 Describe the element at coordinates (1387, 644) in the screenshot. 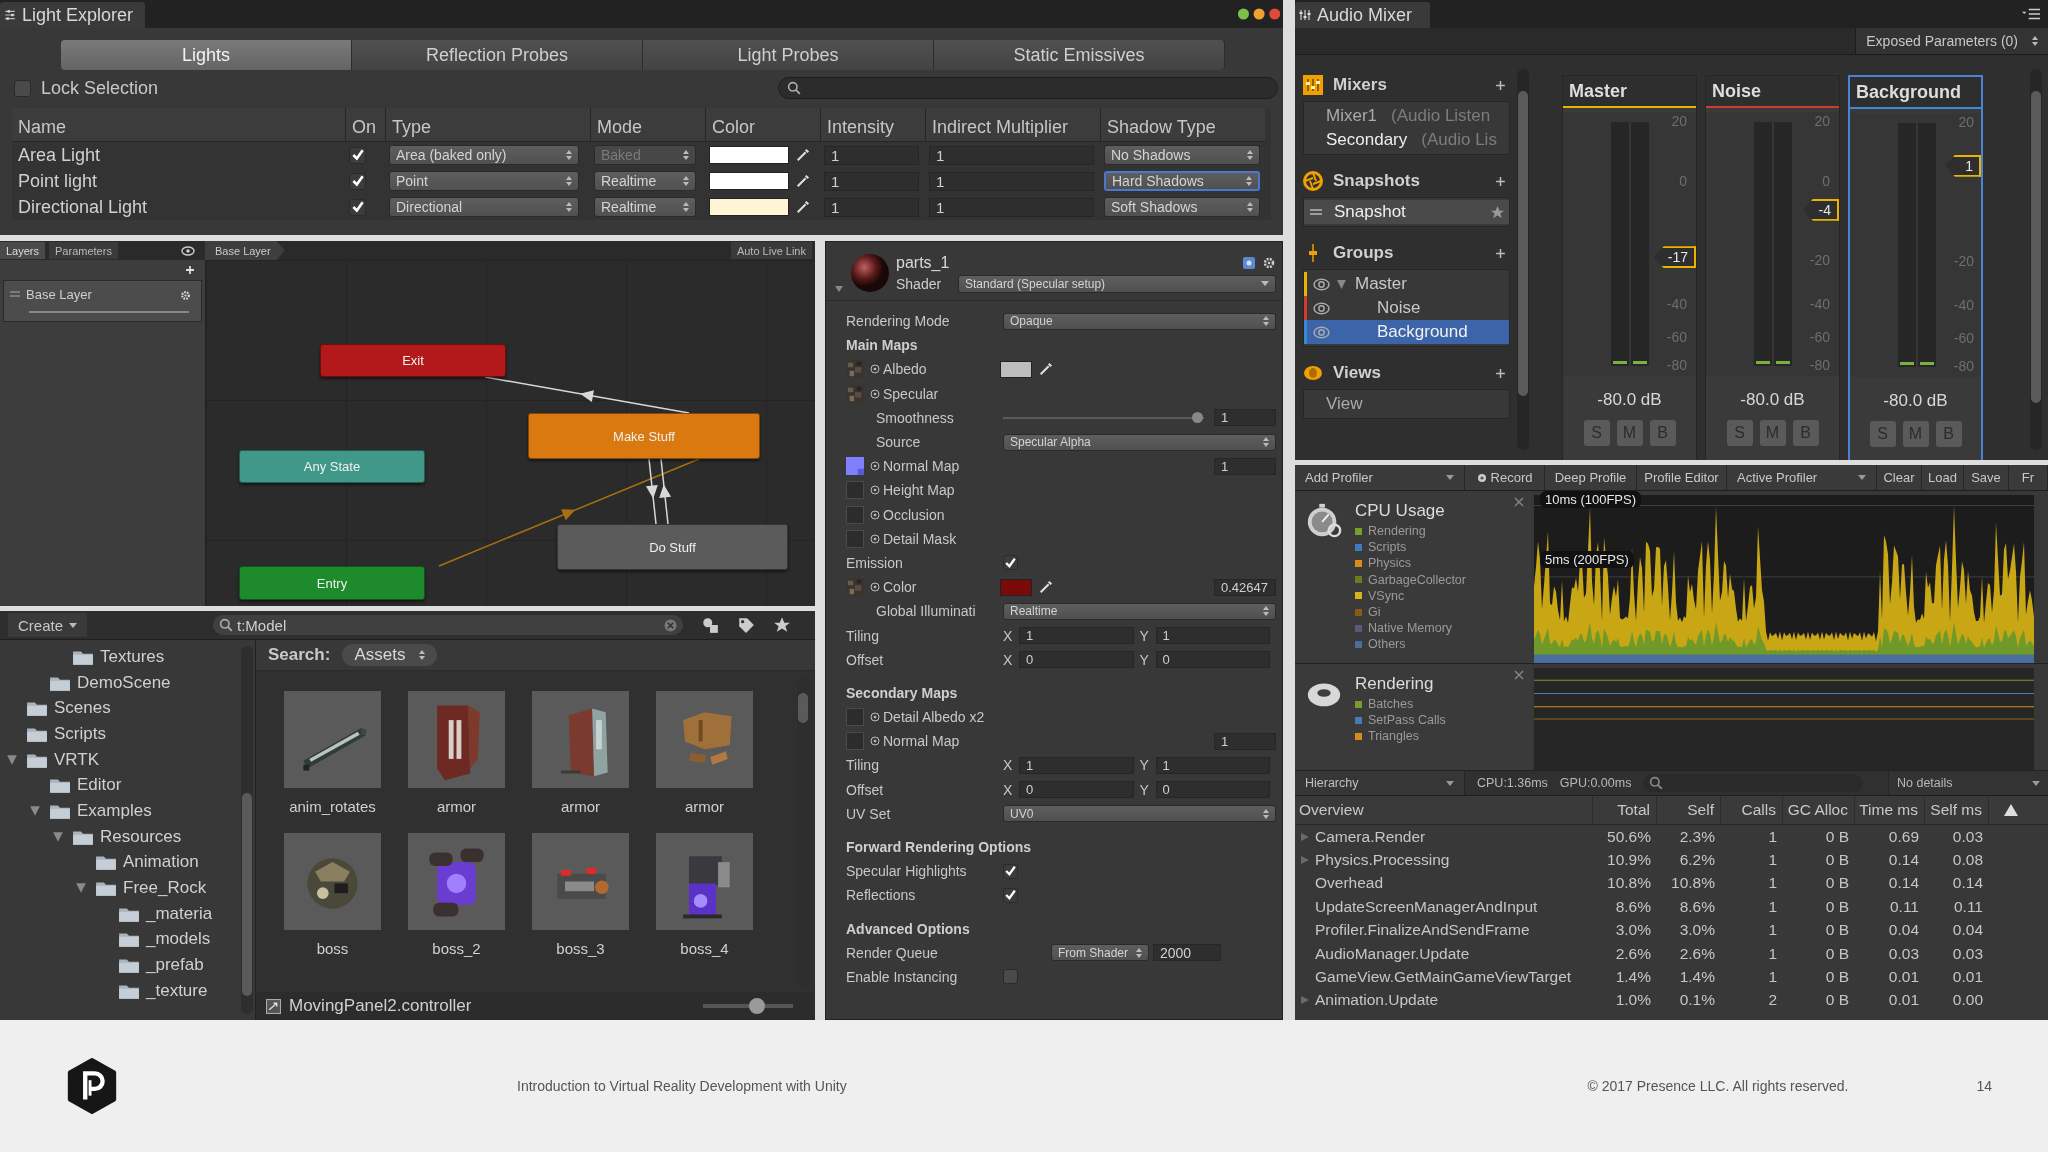

I see `legend-label: Others` at that location.